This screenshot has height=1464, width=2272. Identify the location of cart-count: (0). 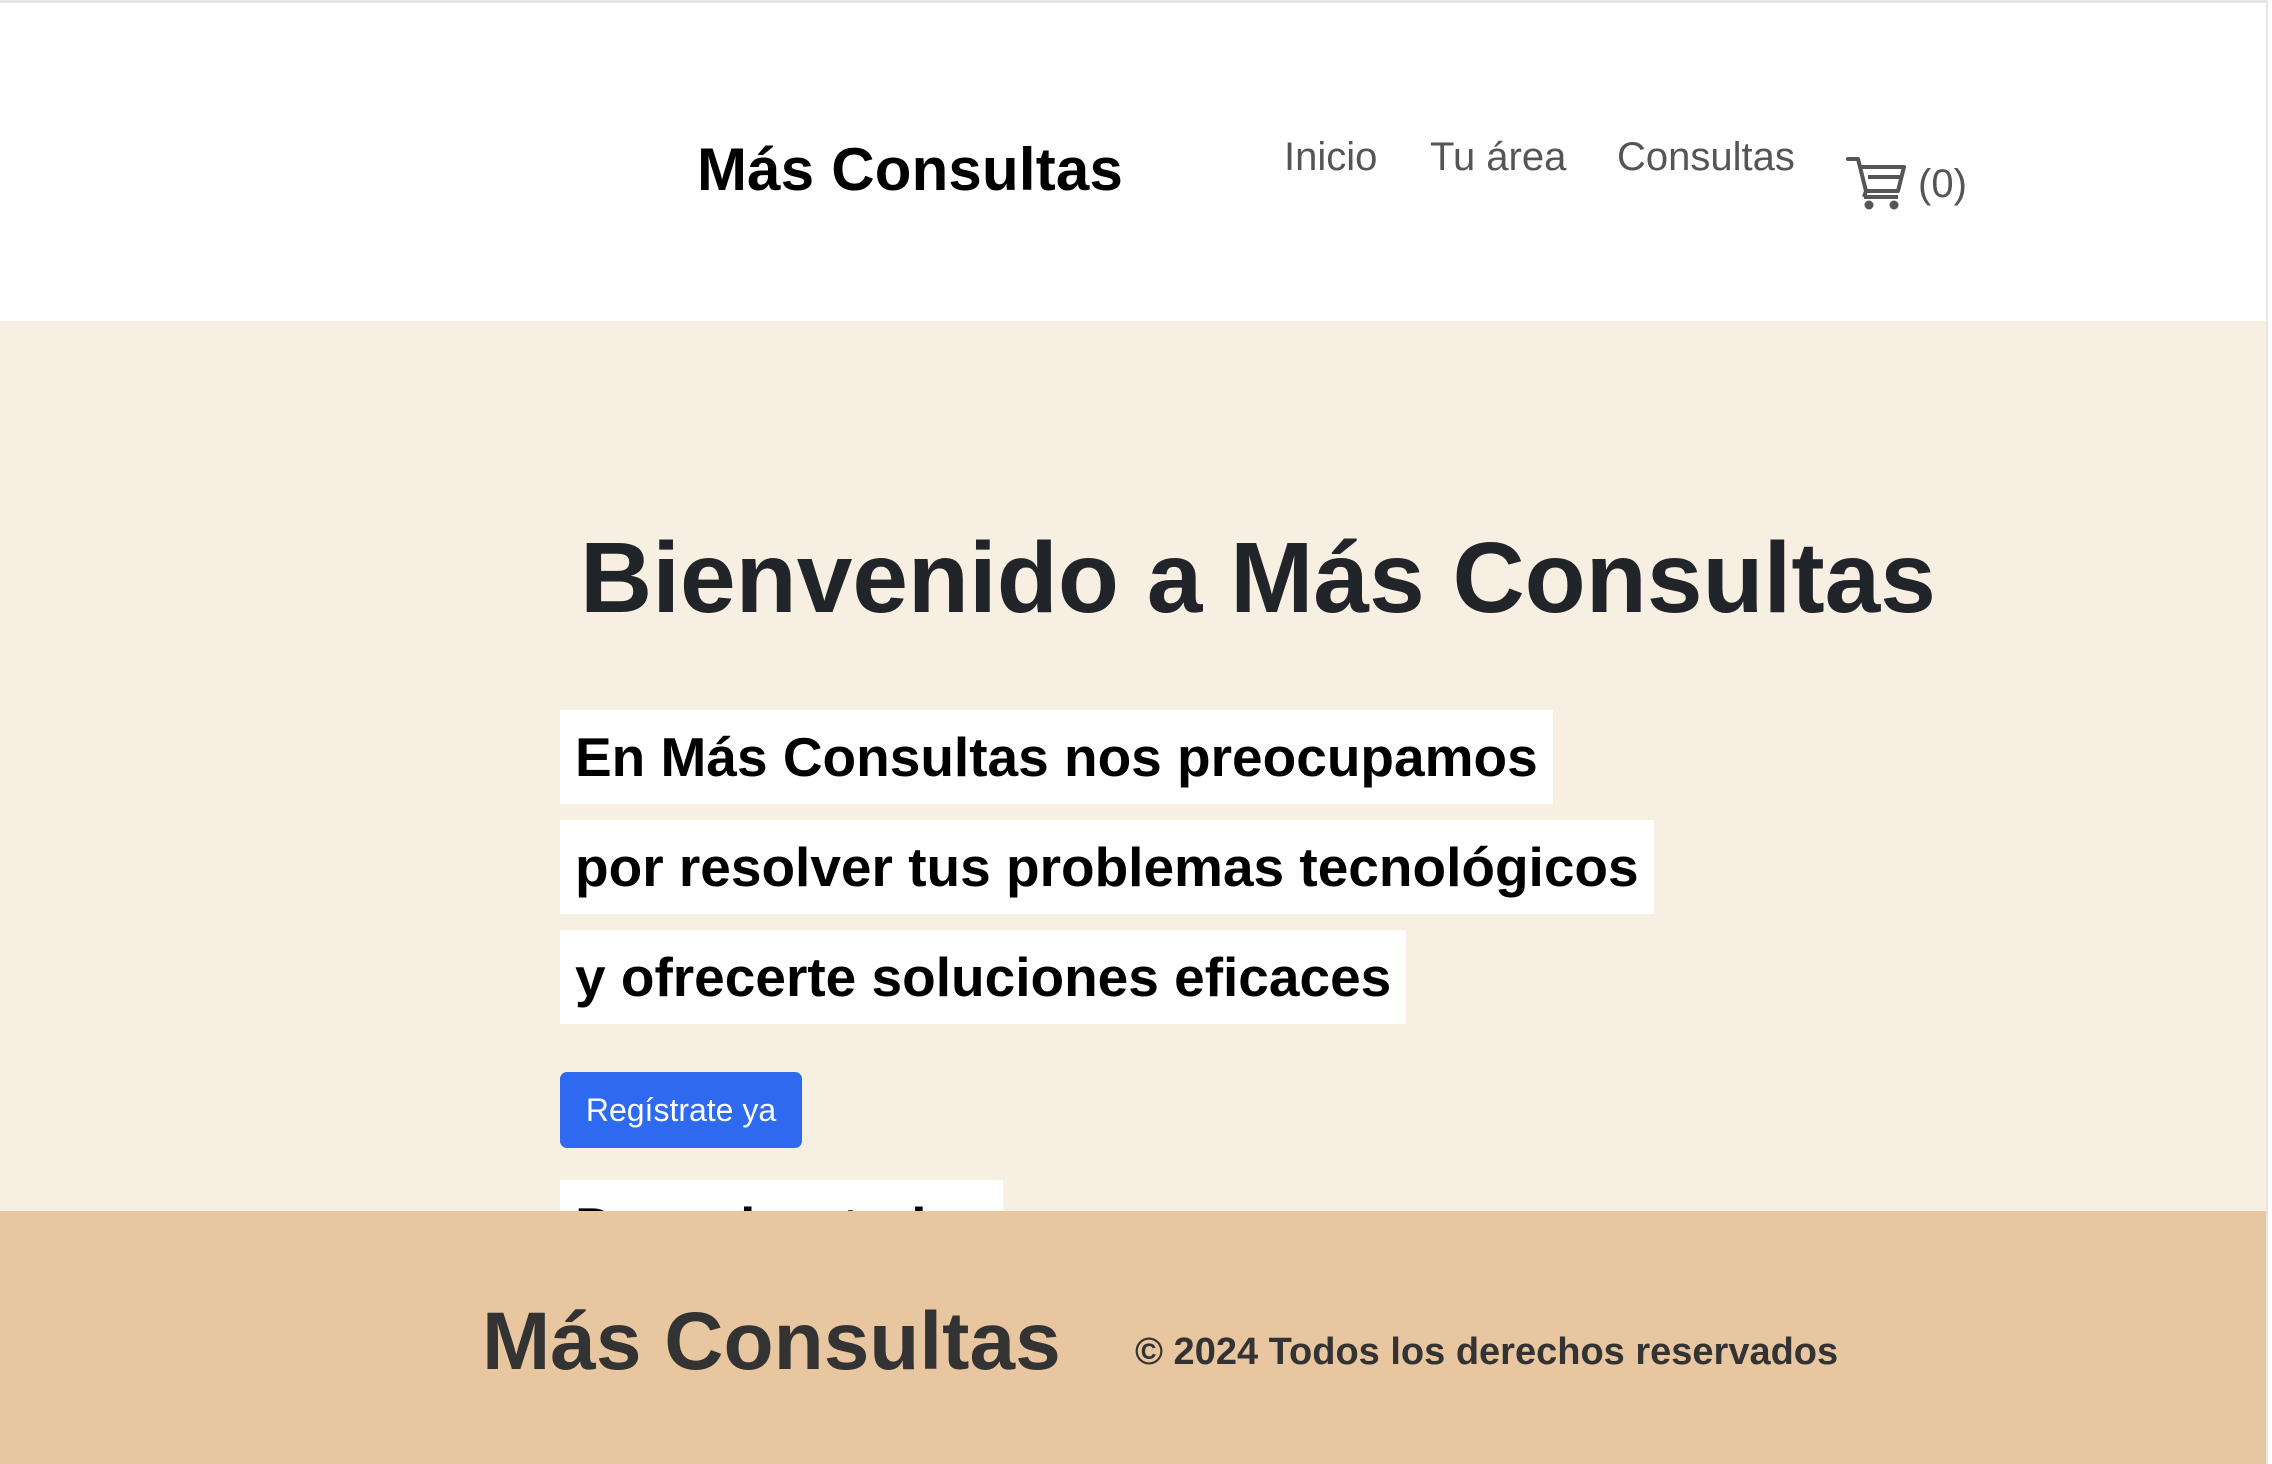
(1942, 184).